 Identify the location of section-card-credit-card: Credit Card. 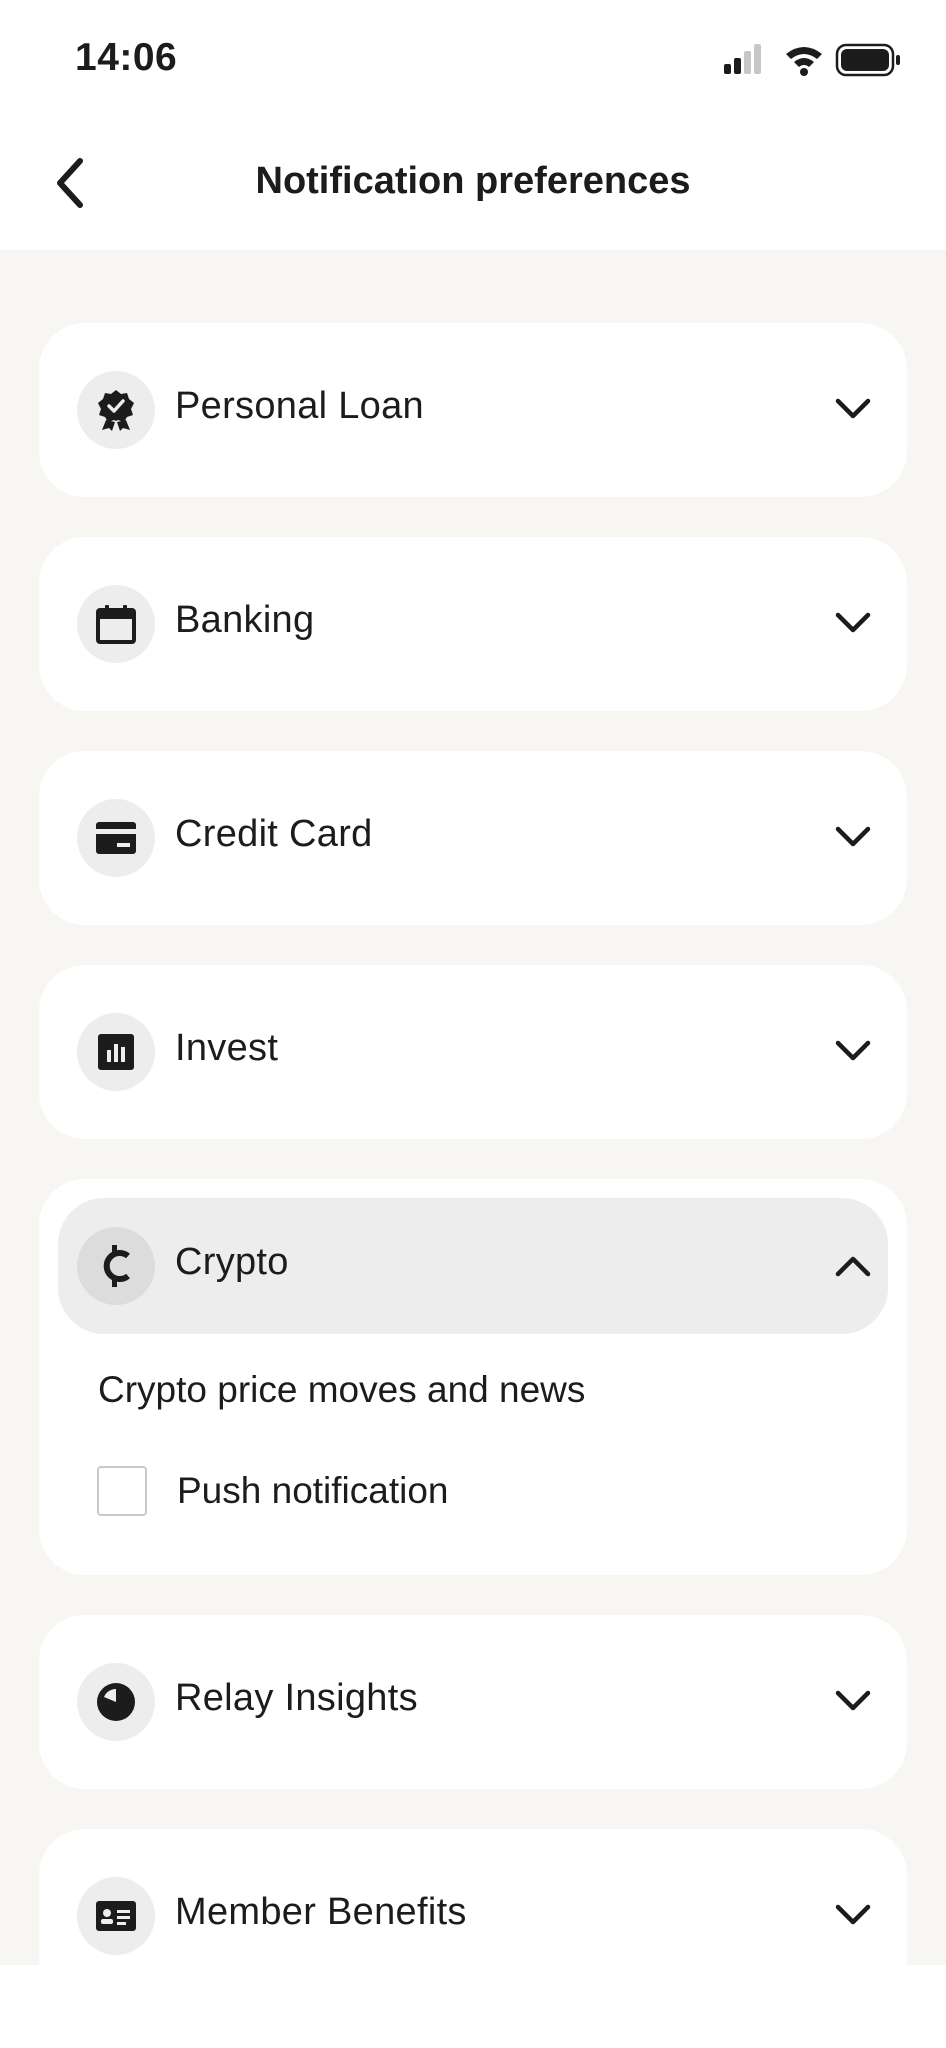
(473, 838).